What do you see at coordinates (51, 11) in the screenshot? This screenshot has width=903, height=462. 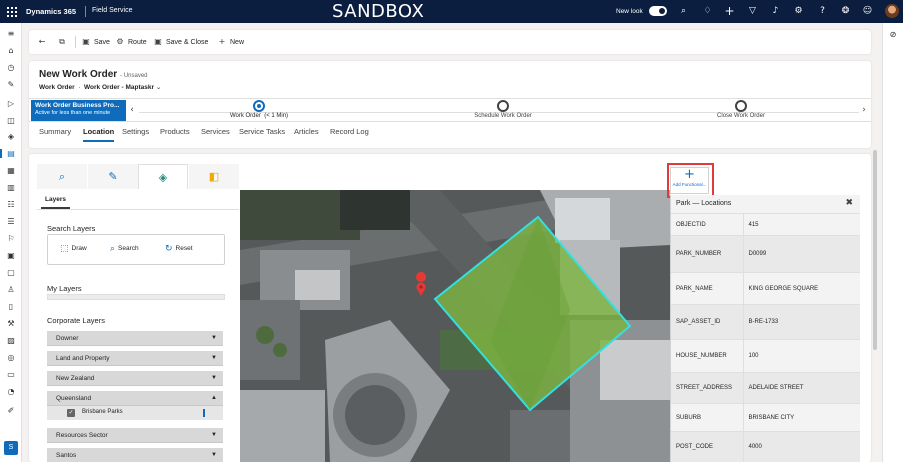 I see `app-name: Dynamics 365` at bounding box center [51, 11].